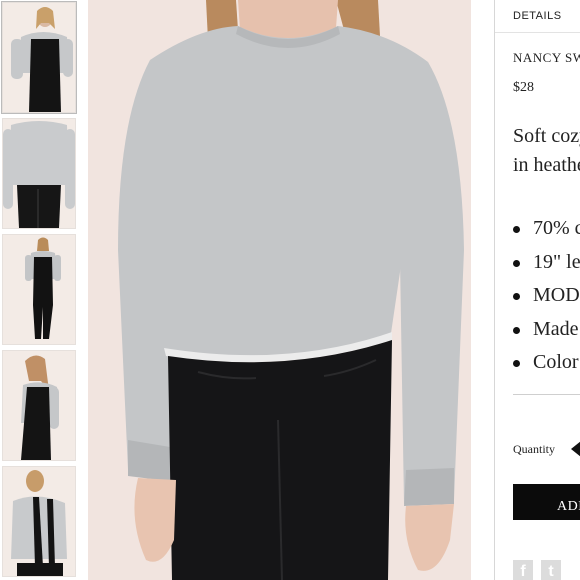  I want to click on feature-item: 19" length, so click(546, 263).